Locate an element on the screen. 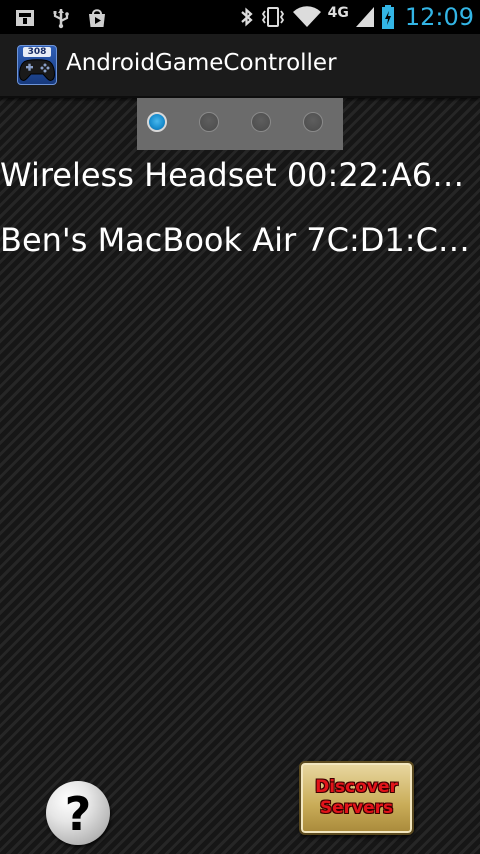 This screenshot has width=480, height=854. notification-box-icon is located at coordinates (25, 18).